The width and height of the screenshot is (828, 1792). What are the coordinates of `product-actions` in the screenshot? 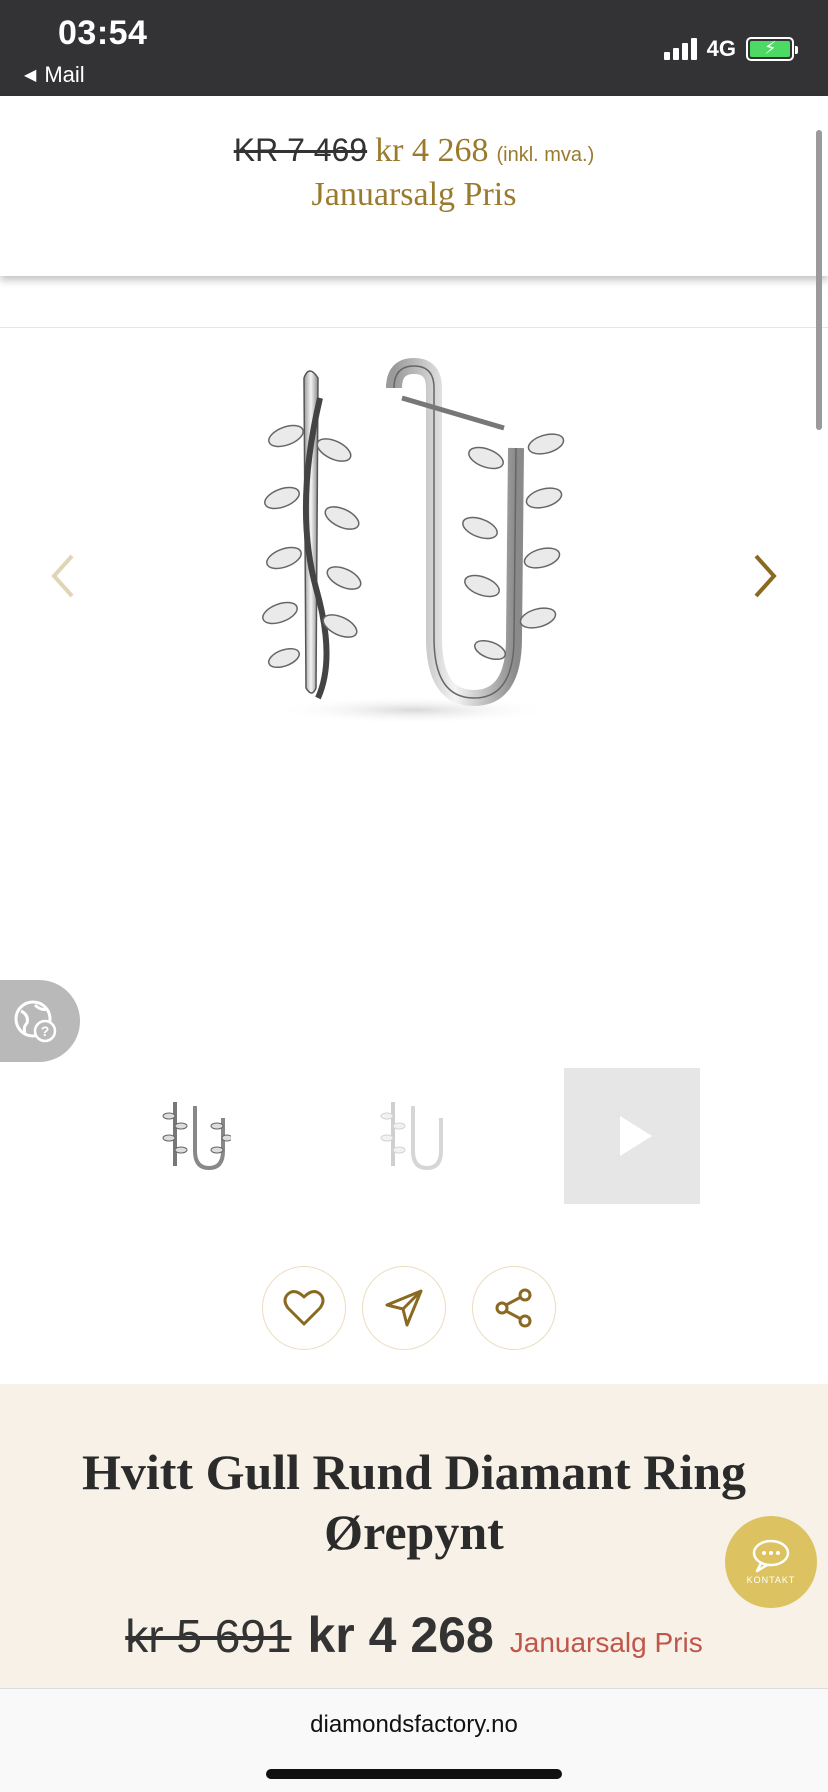 It's located at (414, 1309).